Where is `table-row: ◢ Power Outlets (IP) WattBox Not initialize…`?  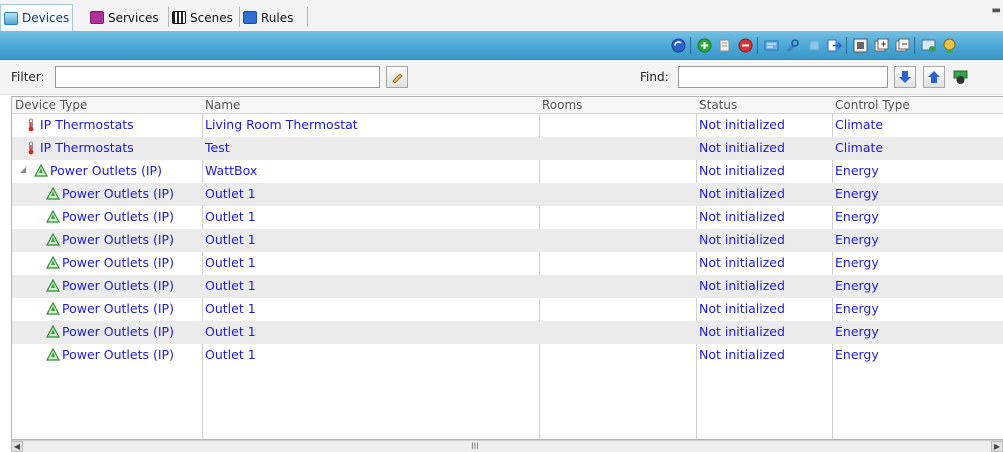 table-row: ◢ Power Outlets (IP) WattBox Not initialize… is located at coordinates (507, 171).